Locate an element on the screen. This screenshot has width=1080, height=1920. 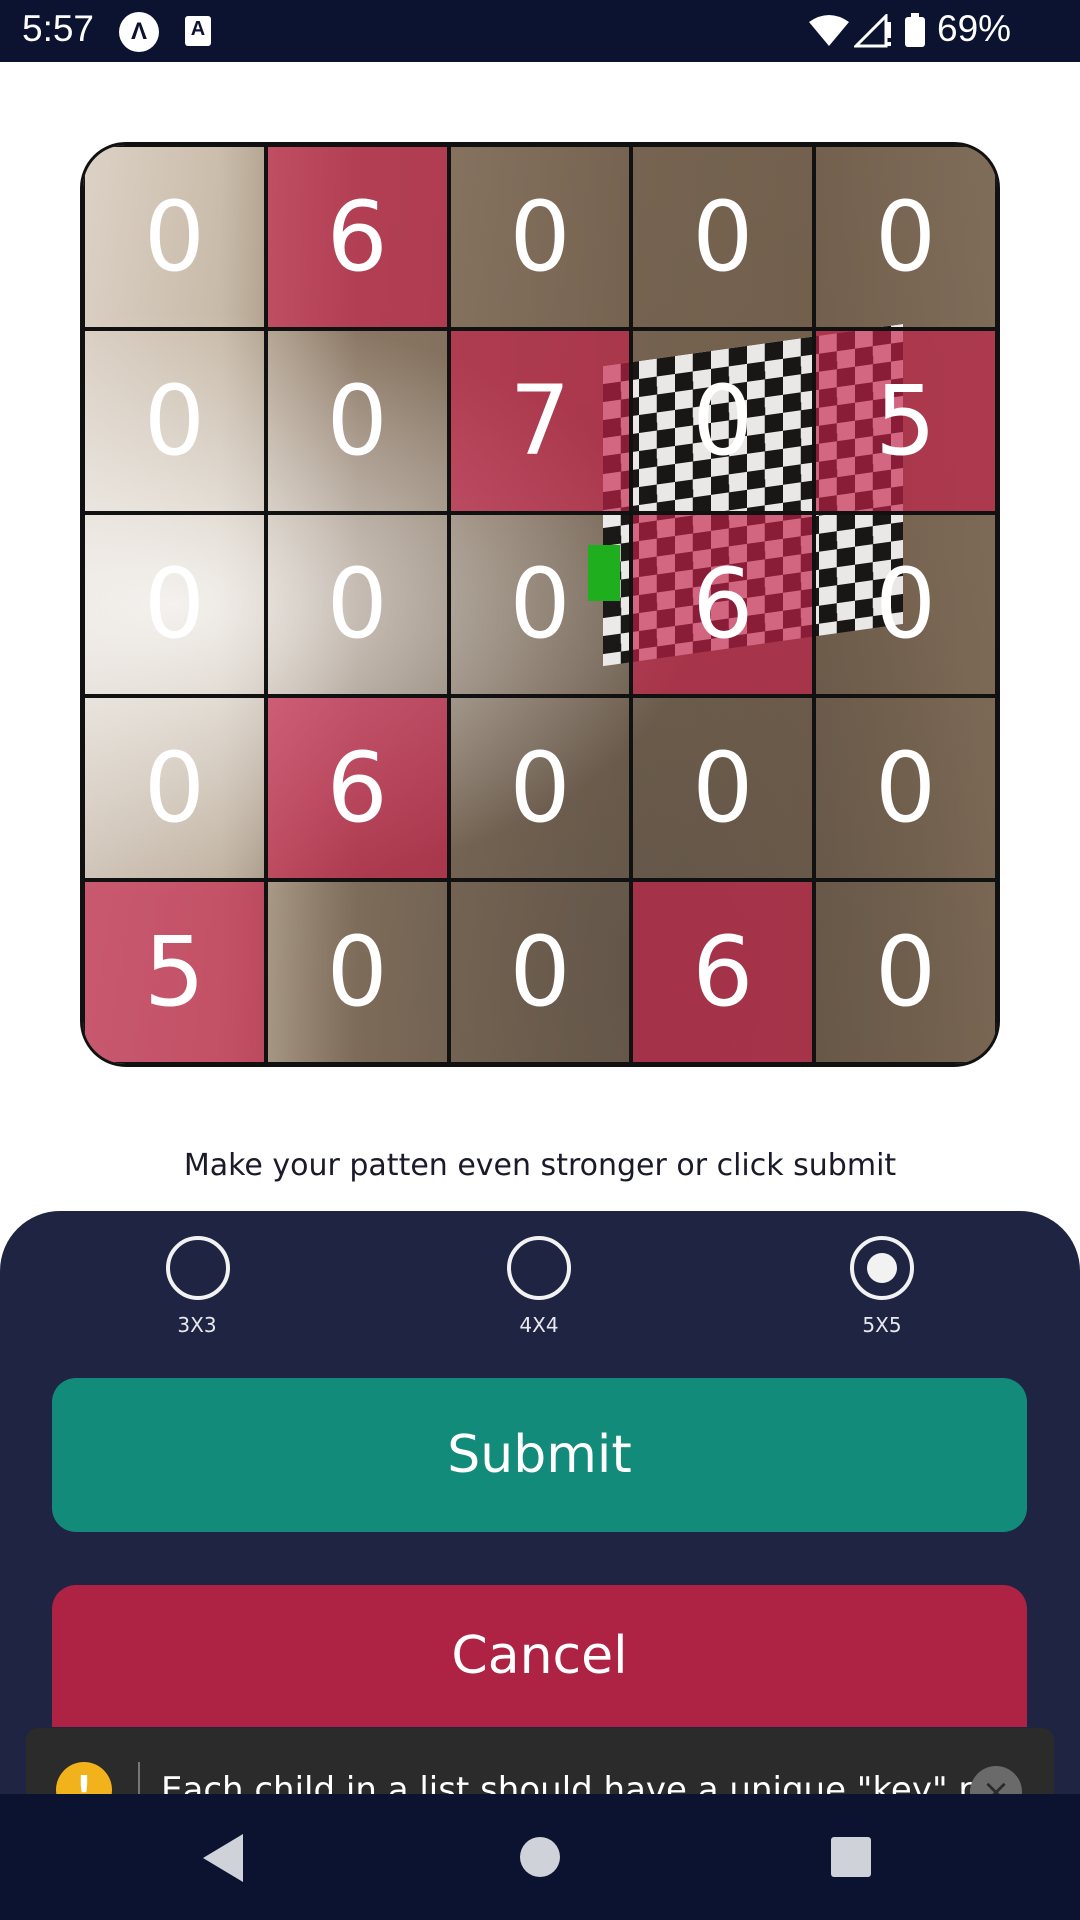
navigation-bar is located at coordinates (540, 1857).